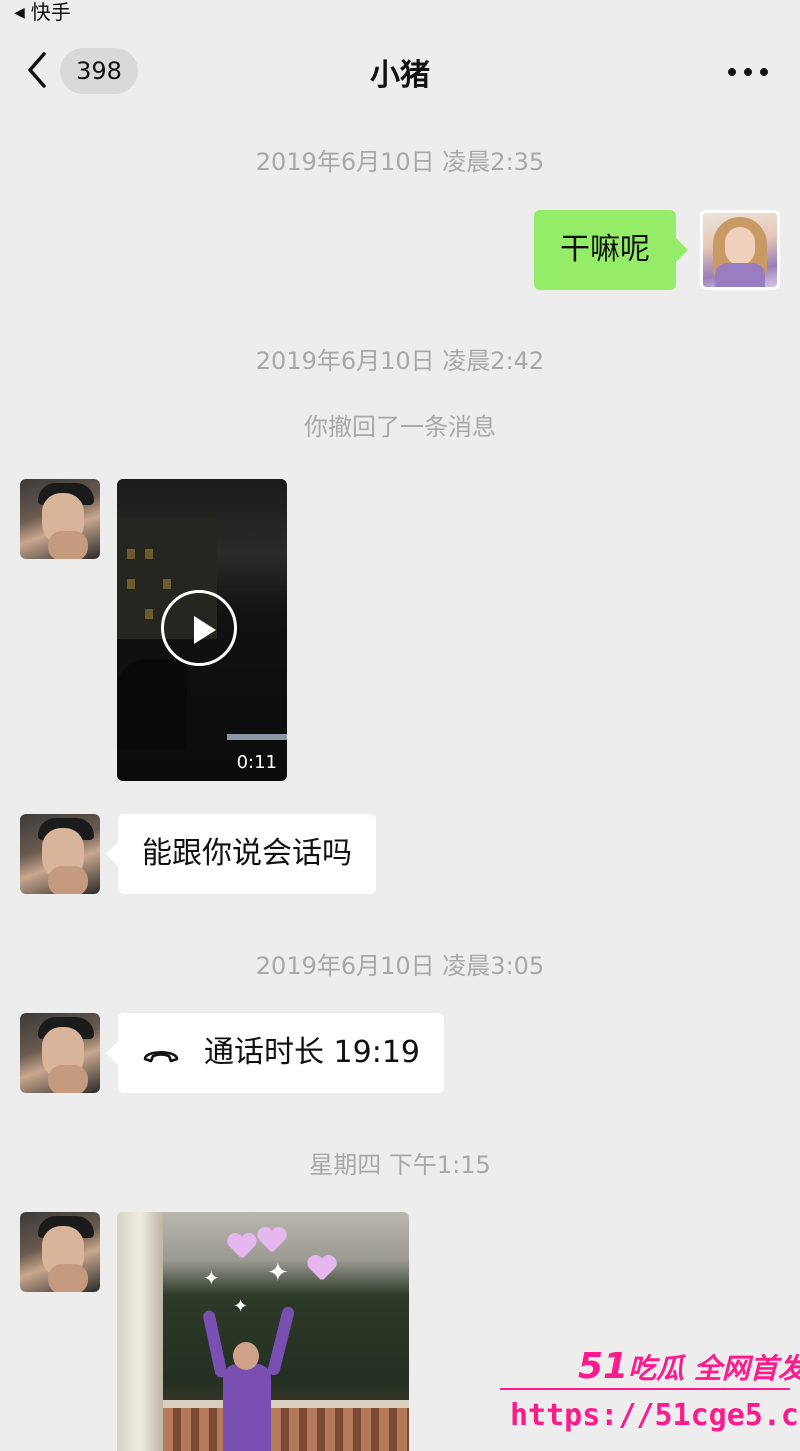  I want to click on video-message: 0:11, so click(202, 630).